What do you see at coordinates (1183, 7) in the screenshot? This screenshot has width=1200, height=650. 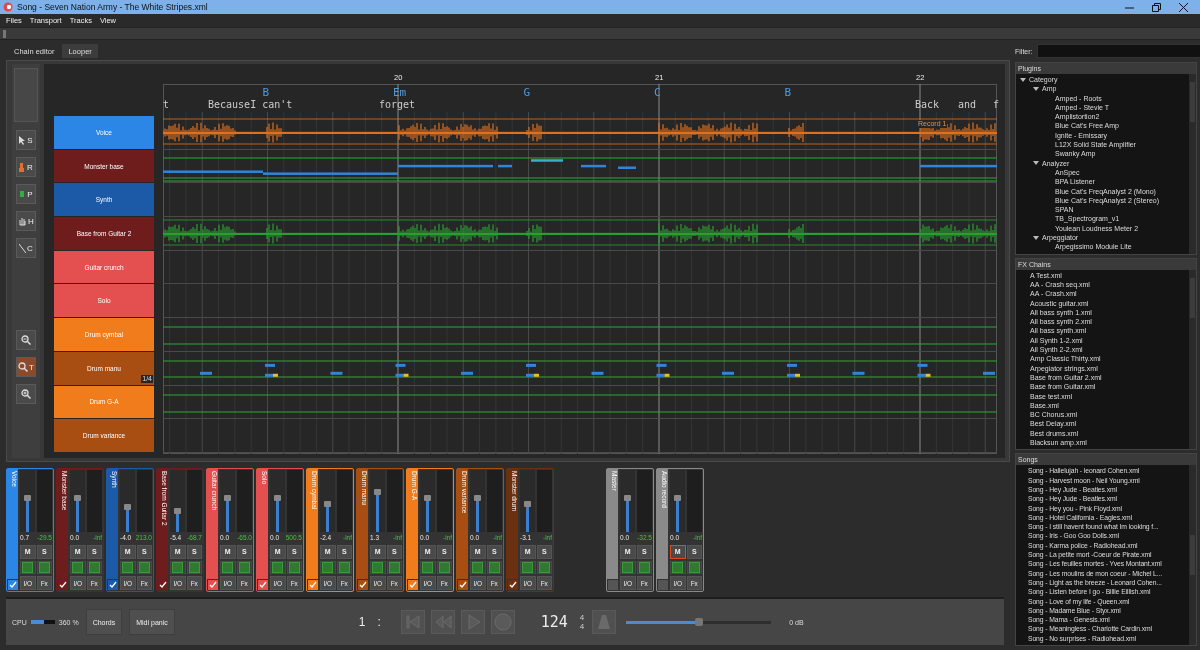 I see `close-icon` at bounding box center [1183, 7].